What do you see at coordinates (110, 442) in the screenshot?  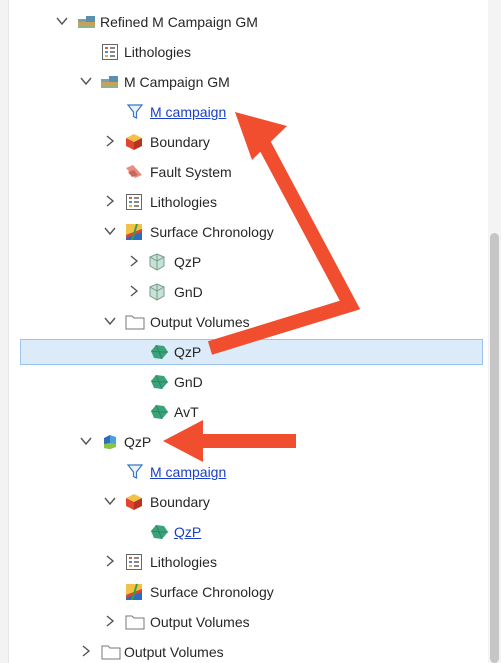 I see `domain-model-icon` at bounding box center [110, 442].